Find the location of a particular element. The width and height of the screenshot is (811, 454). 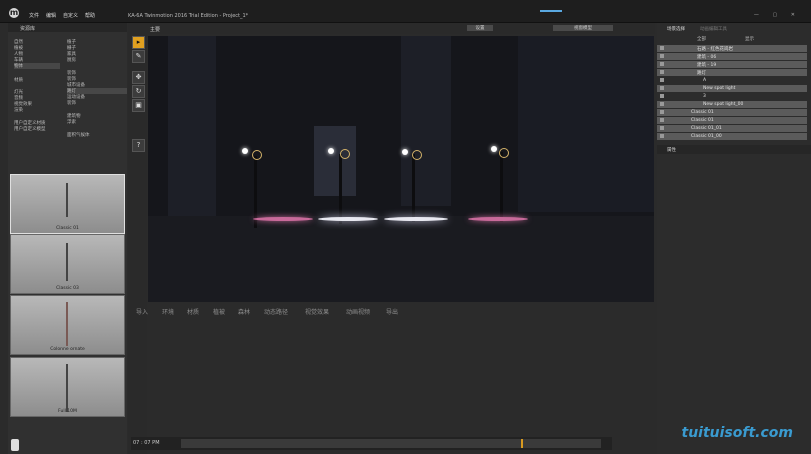

tab-environment: 环境 is located at coordinates (168, 311).